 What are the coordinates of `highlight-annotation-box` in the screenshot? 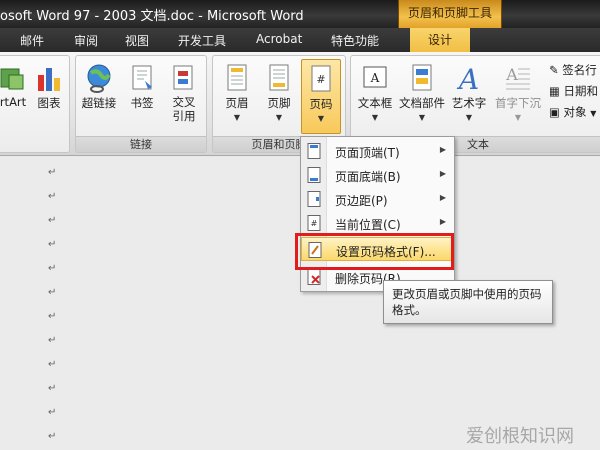 It's located at (374, 251).